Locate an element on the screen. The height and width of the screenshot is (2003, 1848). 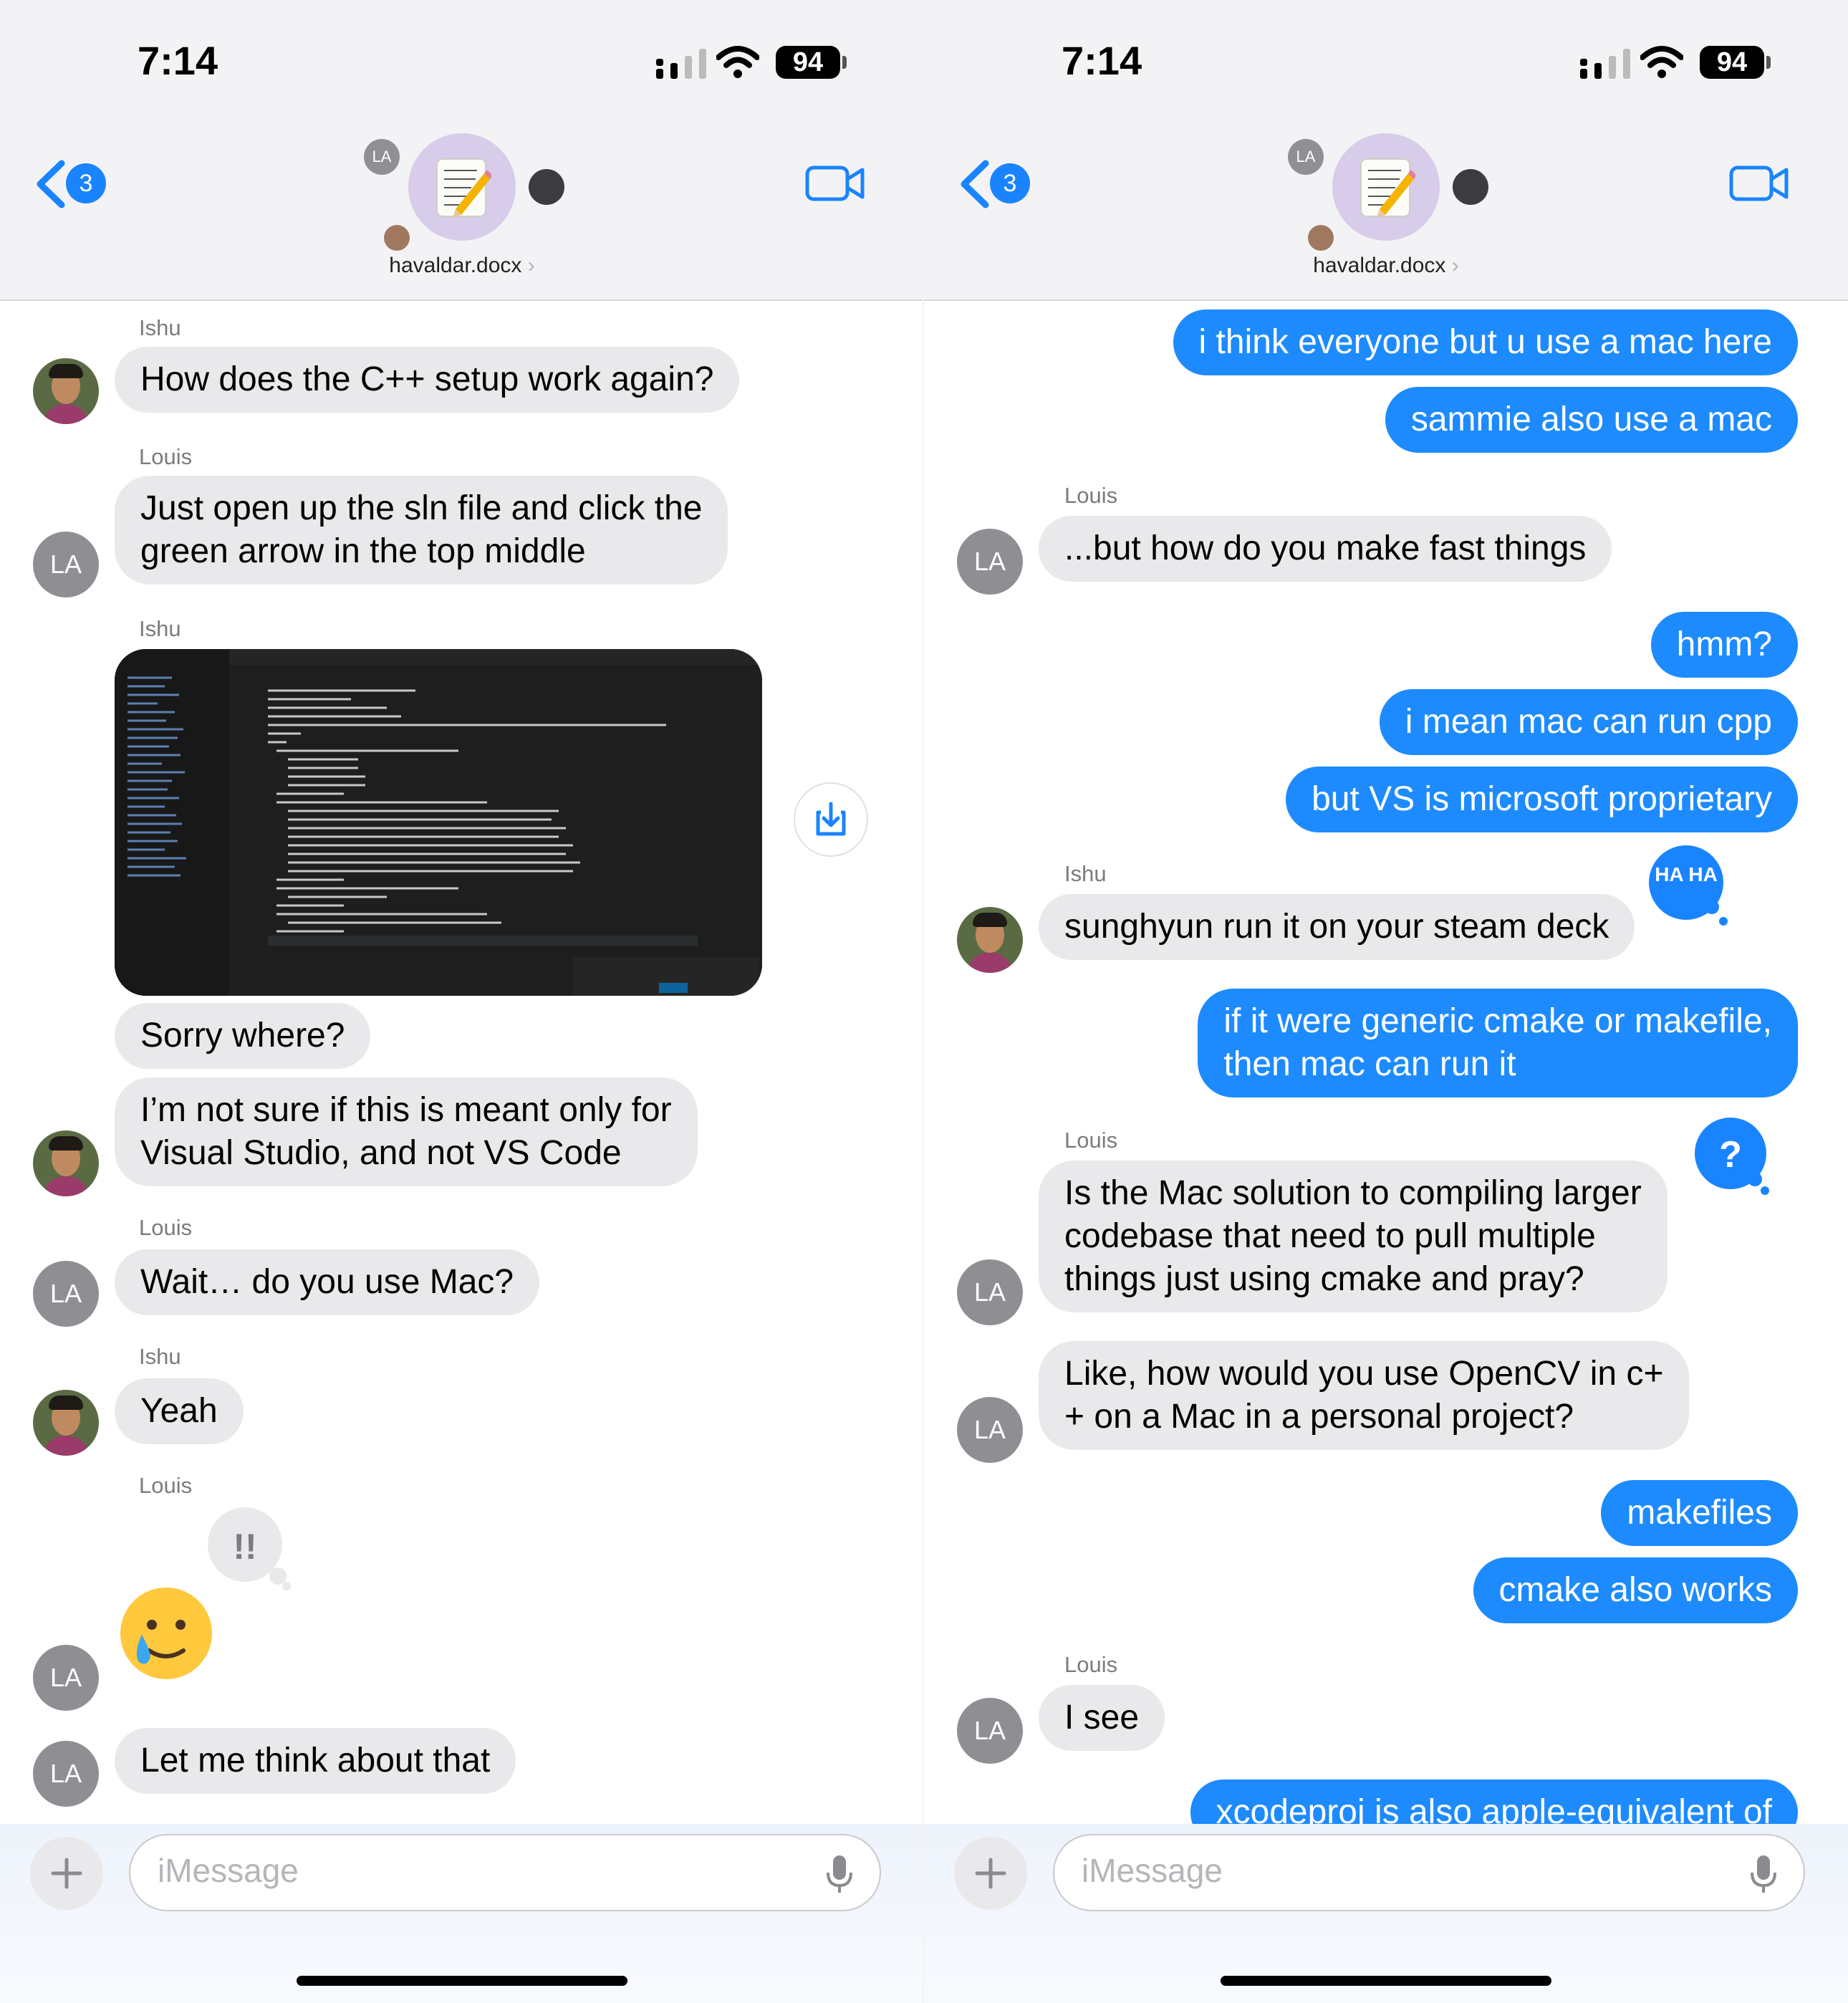
message-bubble: ...but how do you make fast things is located at coordinates (1325, 549).